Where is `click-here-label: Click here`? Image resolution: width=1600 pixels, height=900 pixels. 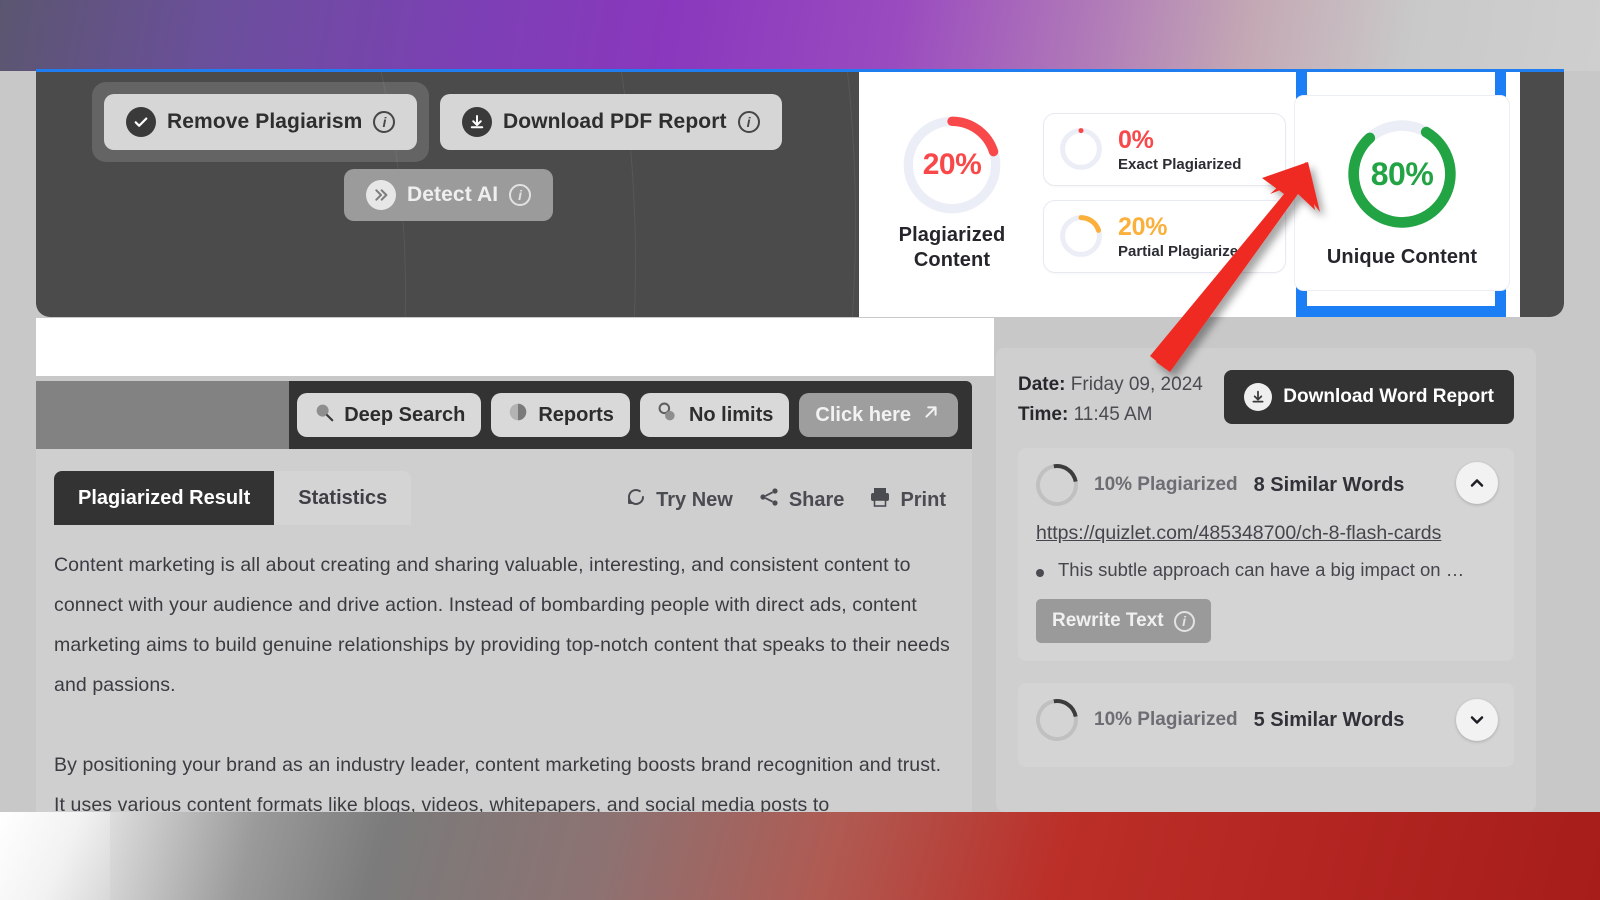 click-here-label: Click here is located at coordinates (863, 414).